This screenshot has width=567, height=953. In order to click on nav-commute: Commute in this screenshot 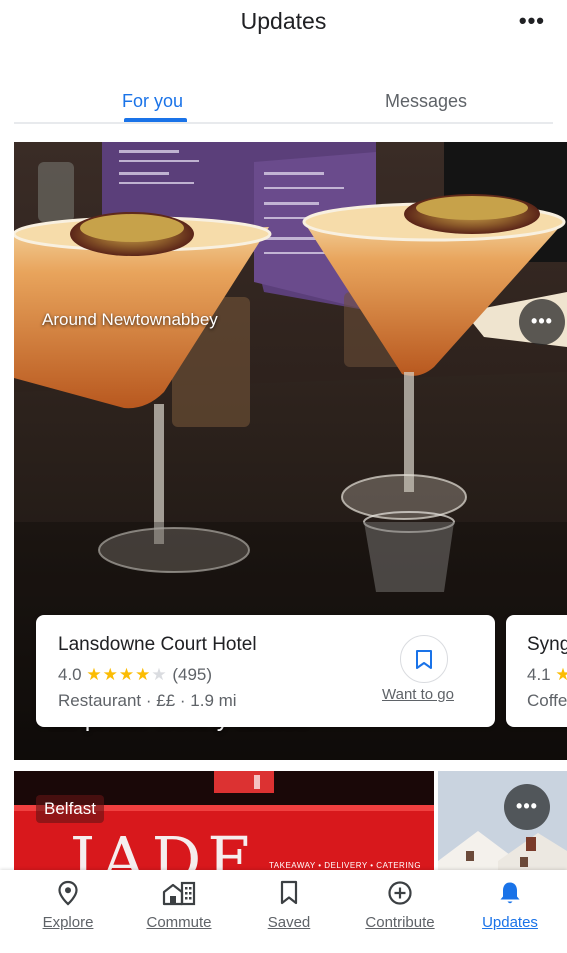, I will do `click(179, 905)`.